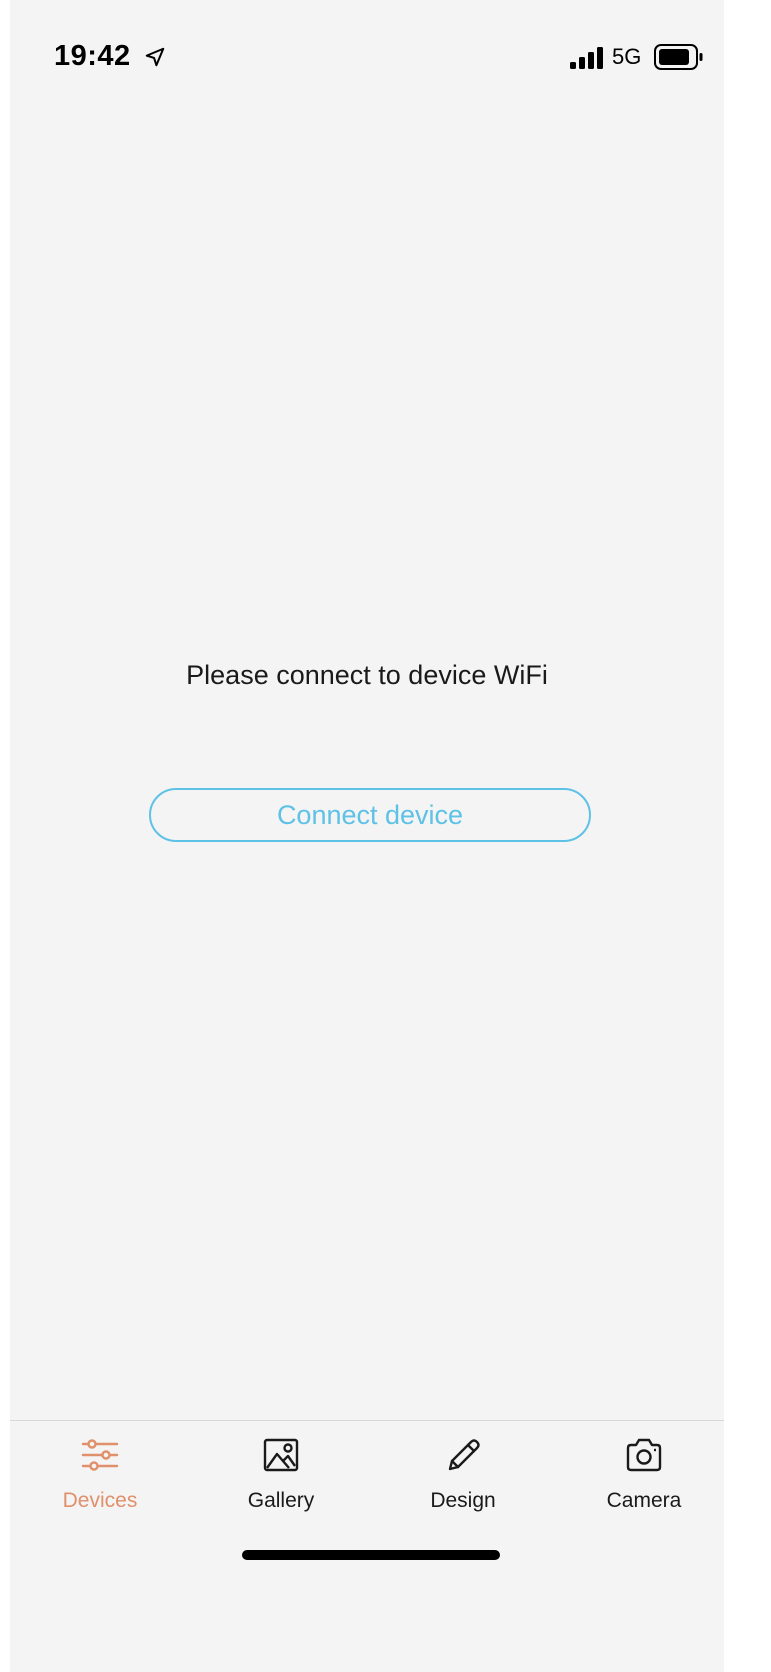 The image size is (771, 1672). What do you see at coordinates (100, 1455) in the screenshot?
I see `sliders-icon` at bounding box center [100, 1455].